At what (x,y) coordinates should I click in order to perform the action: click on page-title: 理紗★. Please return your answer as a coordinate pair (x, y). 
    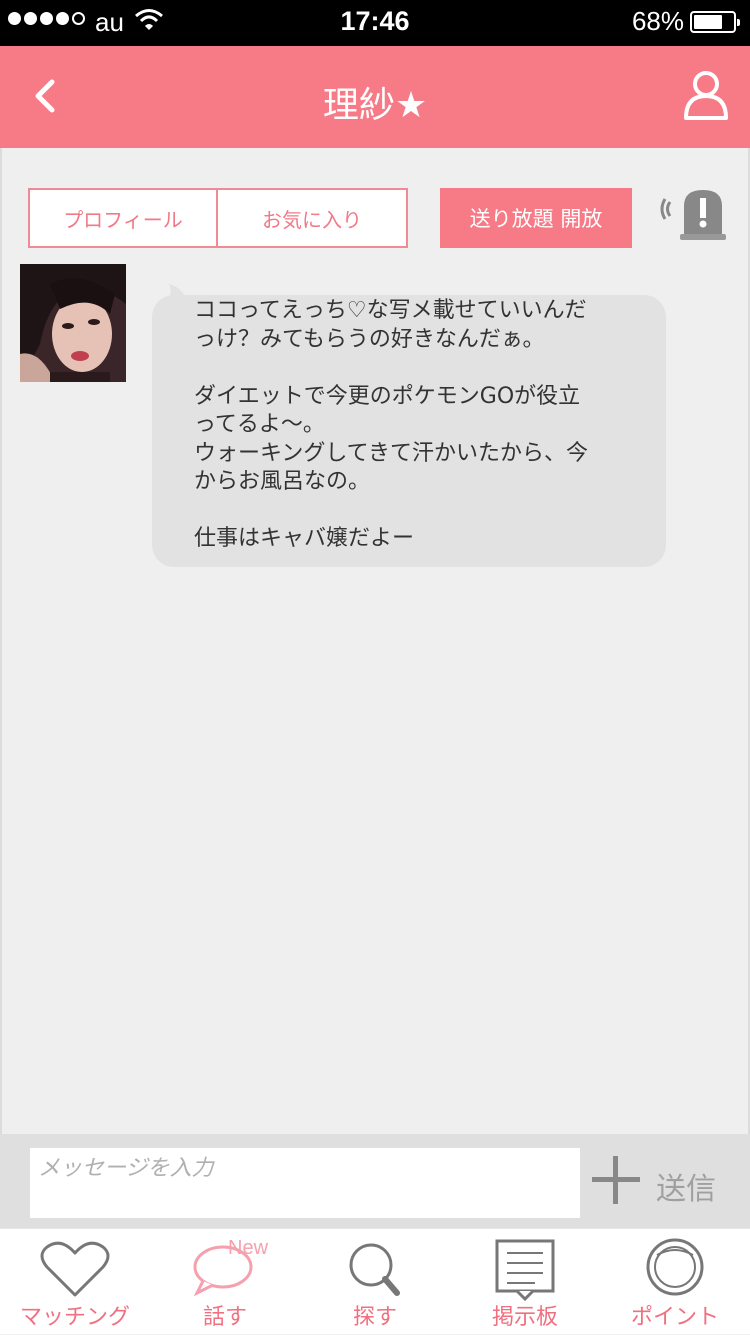
    Looking at the image, I should click on (375, 105).